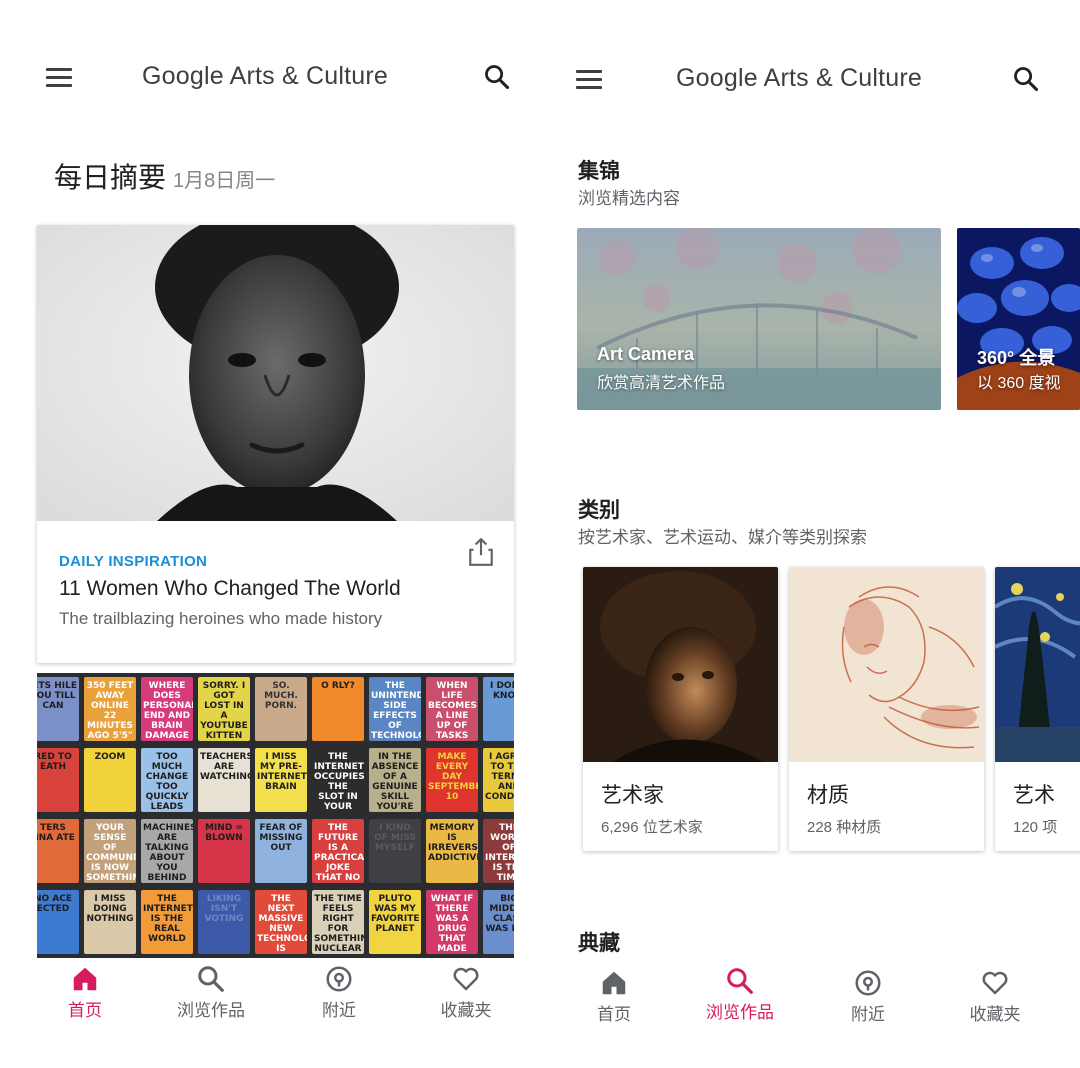 Image resolution: width=1080 pixels, height=1068 pixels. Describe the element at coordinates (167, 922) in the screenshot. I see `poster-tile: THE INTERNET IS THE REAL WORLD` at that location.